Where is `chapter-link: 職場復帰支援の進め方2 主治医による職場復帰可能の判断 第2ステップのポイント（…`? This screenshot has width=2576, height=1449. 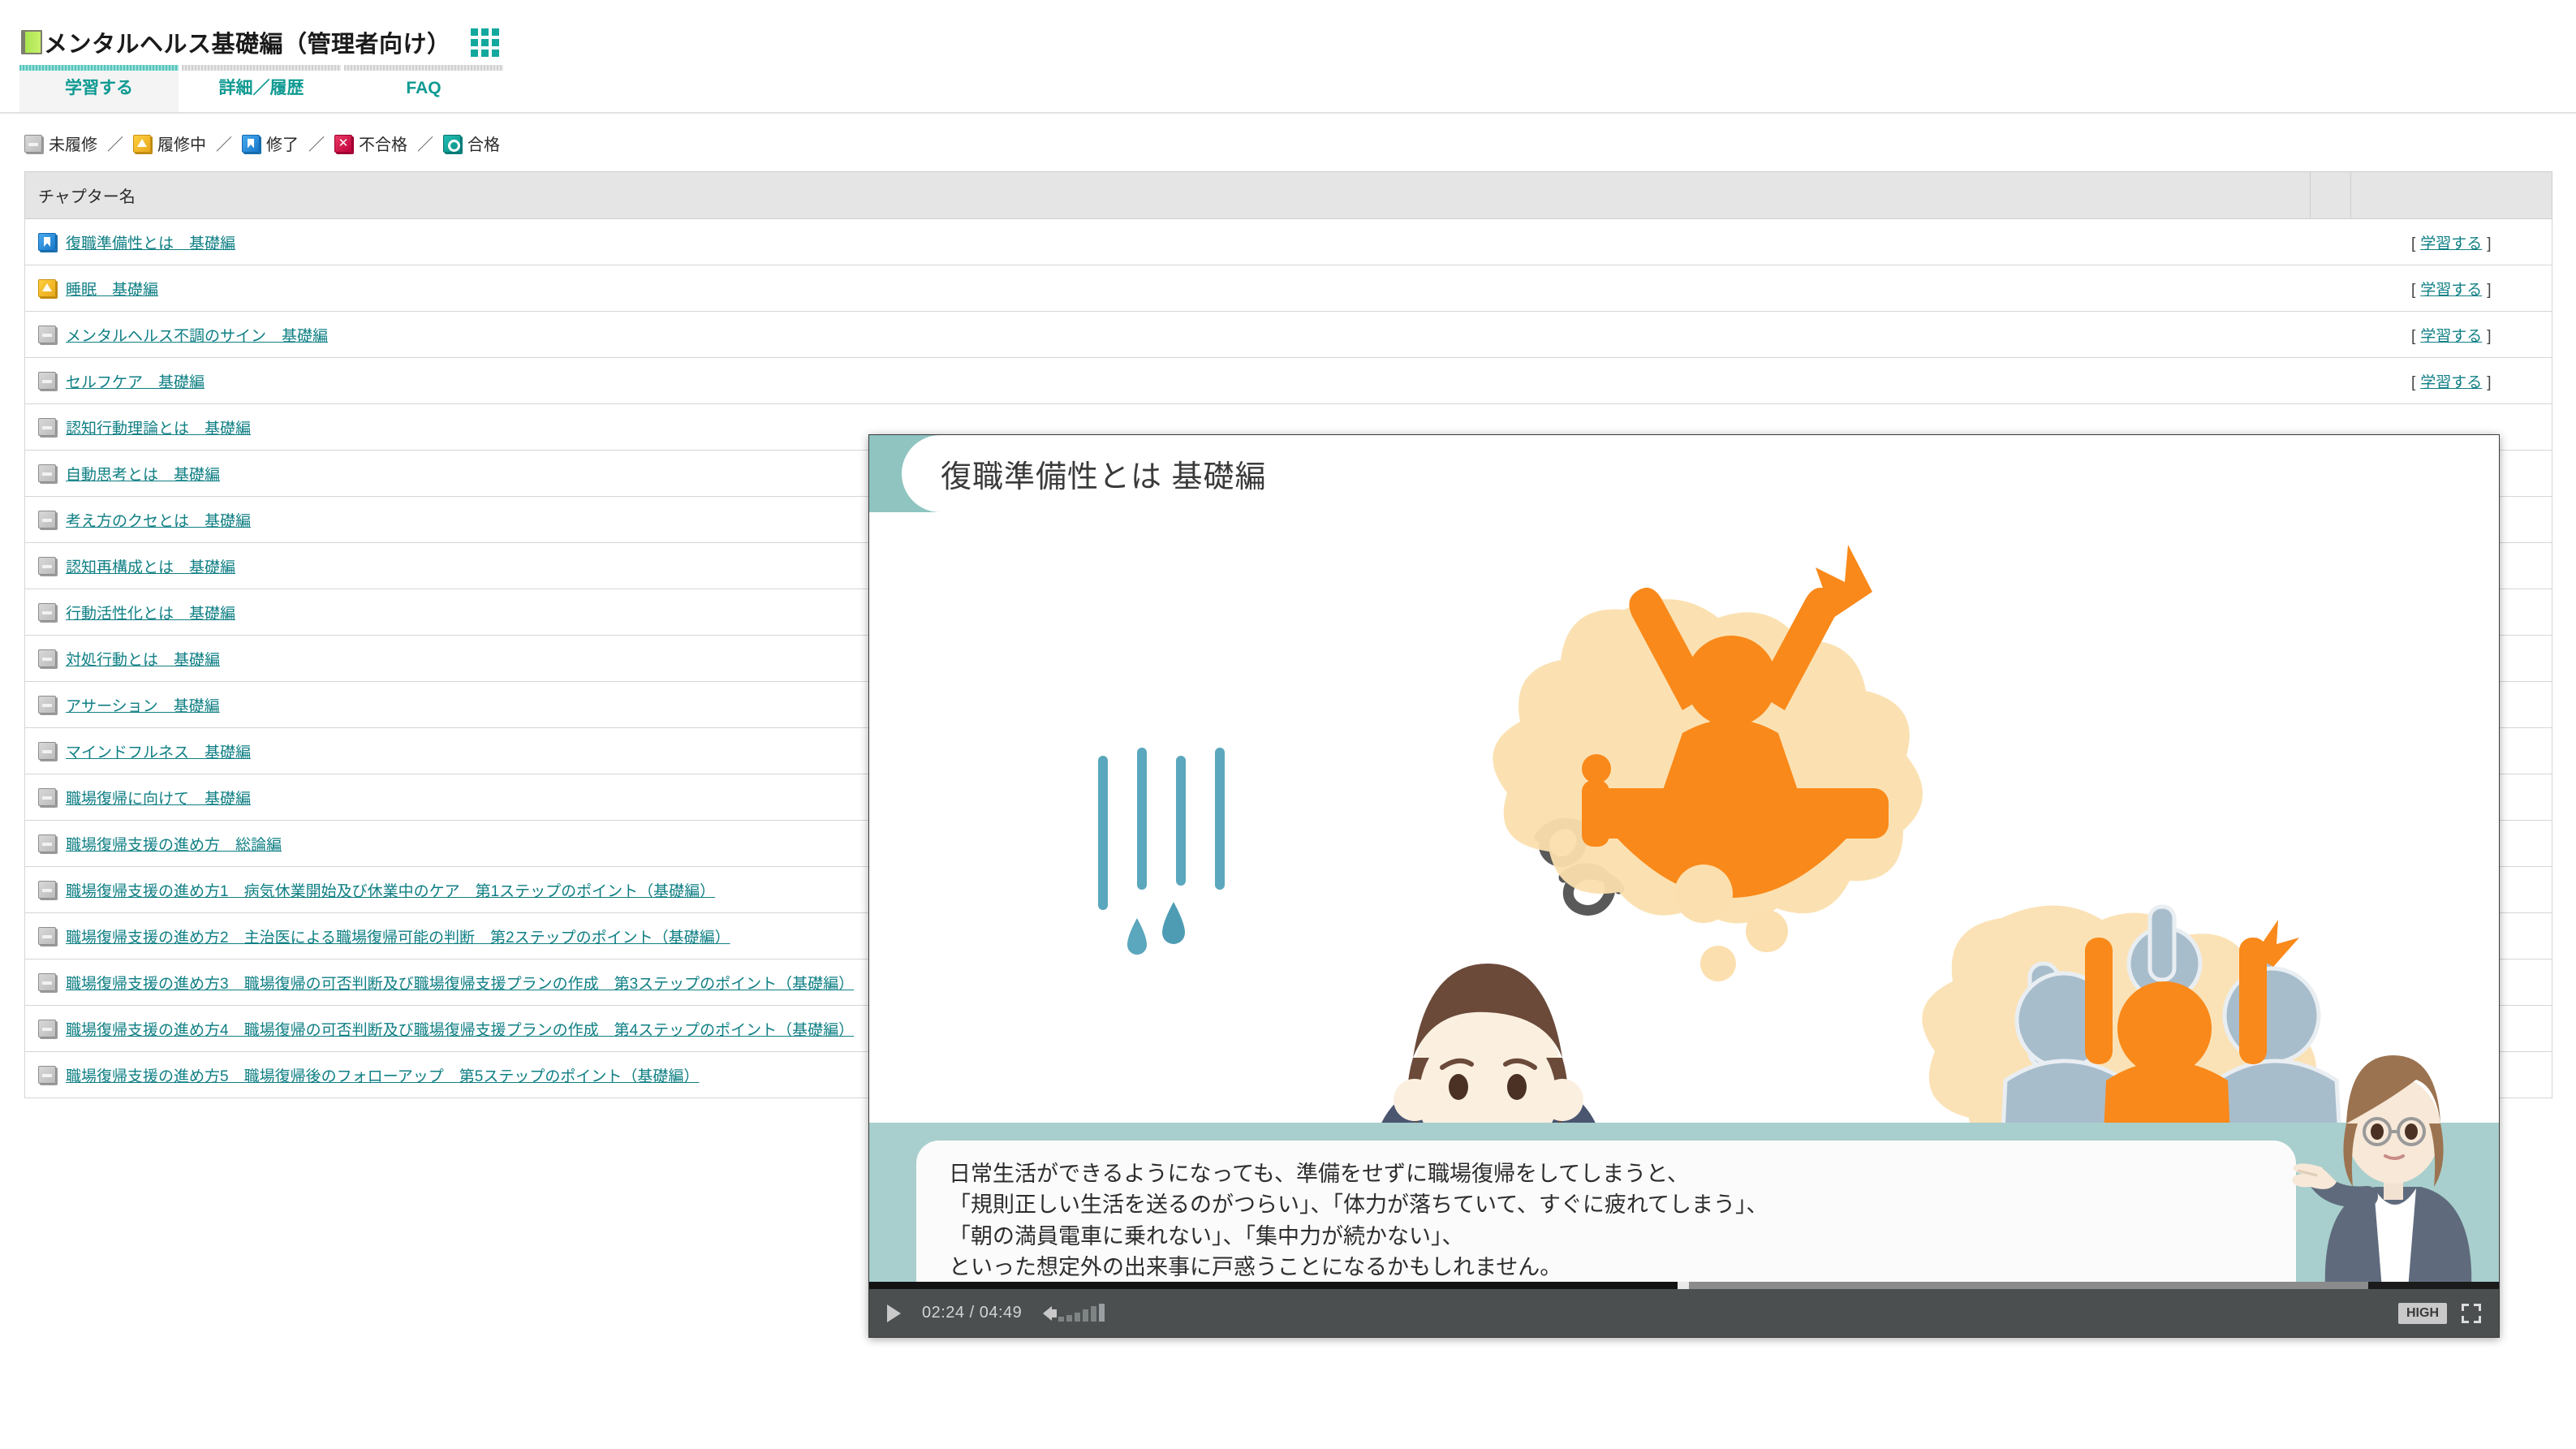 chapter-link: 職場復帰支援の進め方2 主治医による職場復帰可能の判断 第2ステップのポイント（… is located at coordinates (398, 936).